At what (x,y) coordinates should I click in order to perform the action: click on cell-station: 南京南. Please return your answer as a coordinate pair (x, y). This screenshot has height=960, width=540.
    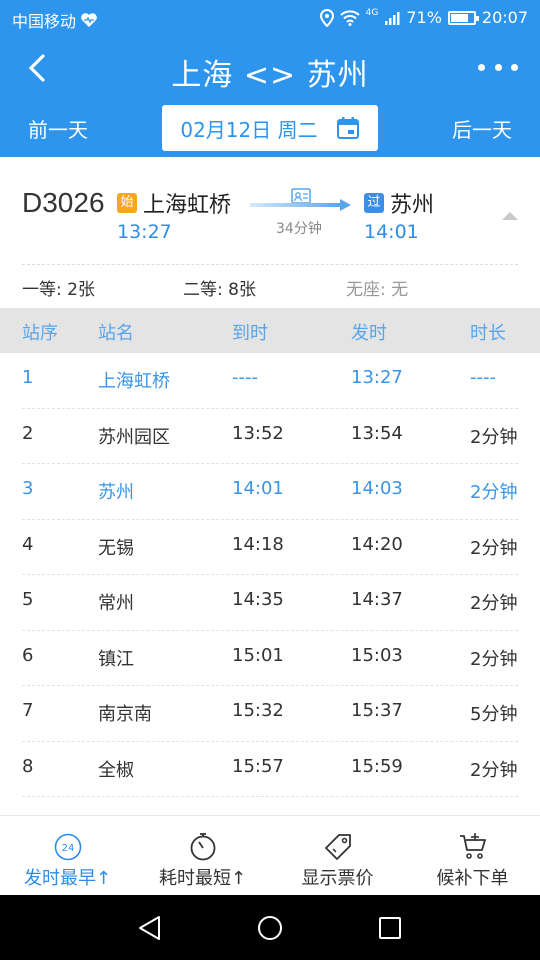
    Looking at the image, I should click on (125, 714).